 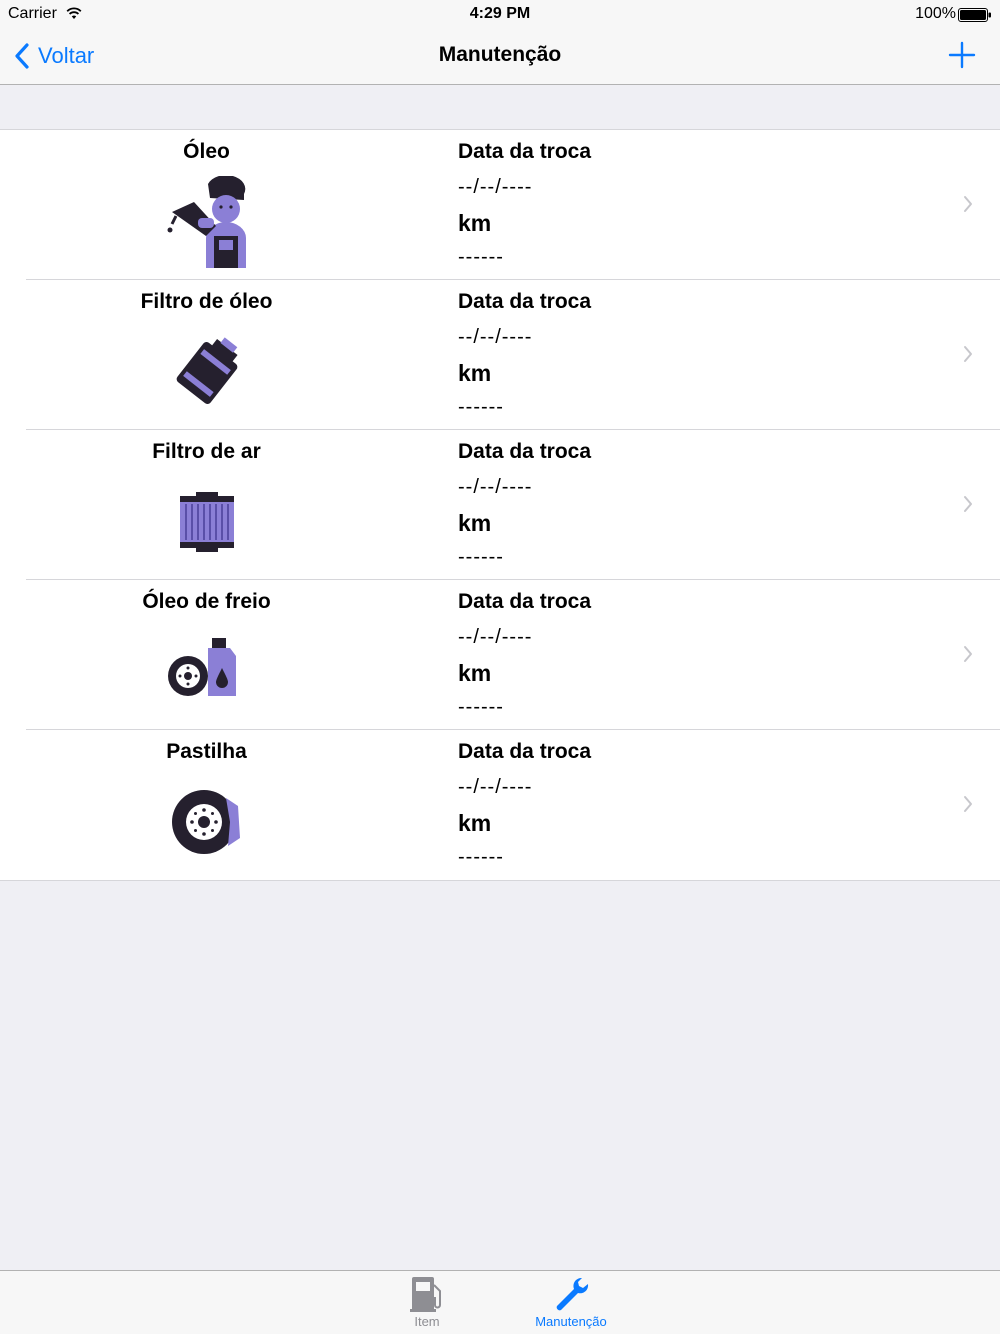 What do you see at coordinates (207, 823) in the screenshot?
I see `brake-pad-icon` at bounding box center [207, 823].